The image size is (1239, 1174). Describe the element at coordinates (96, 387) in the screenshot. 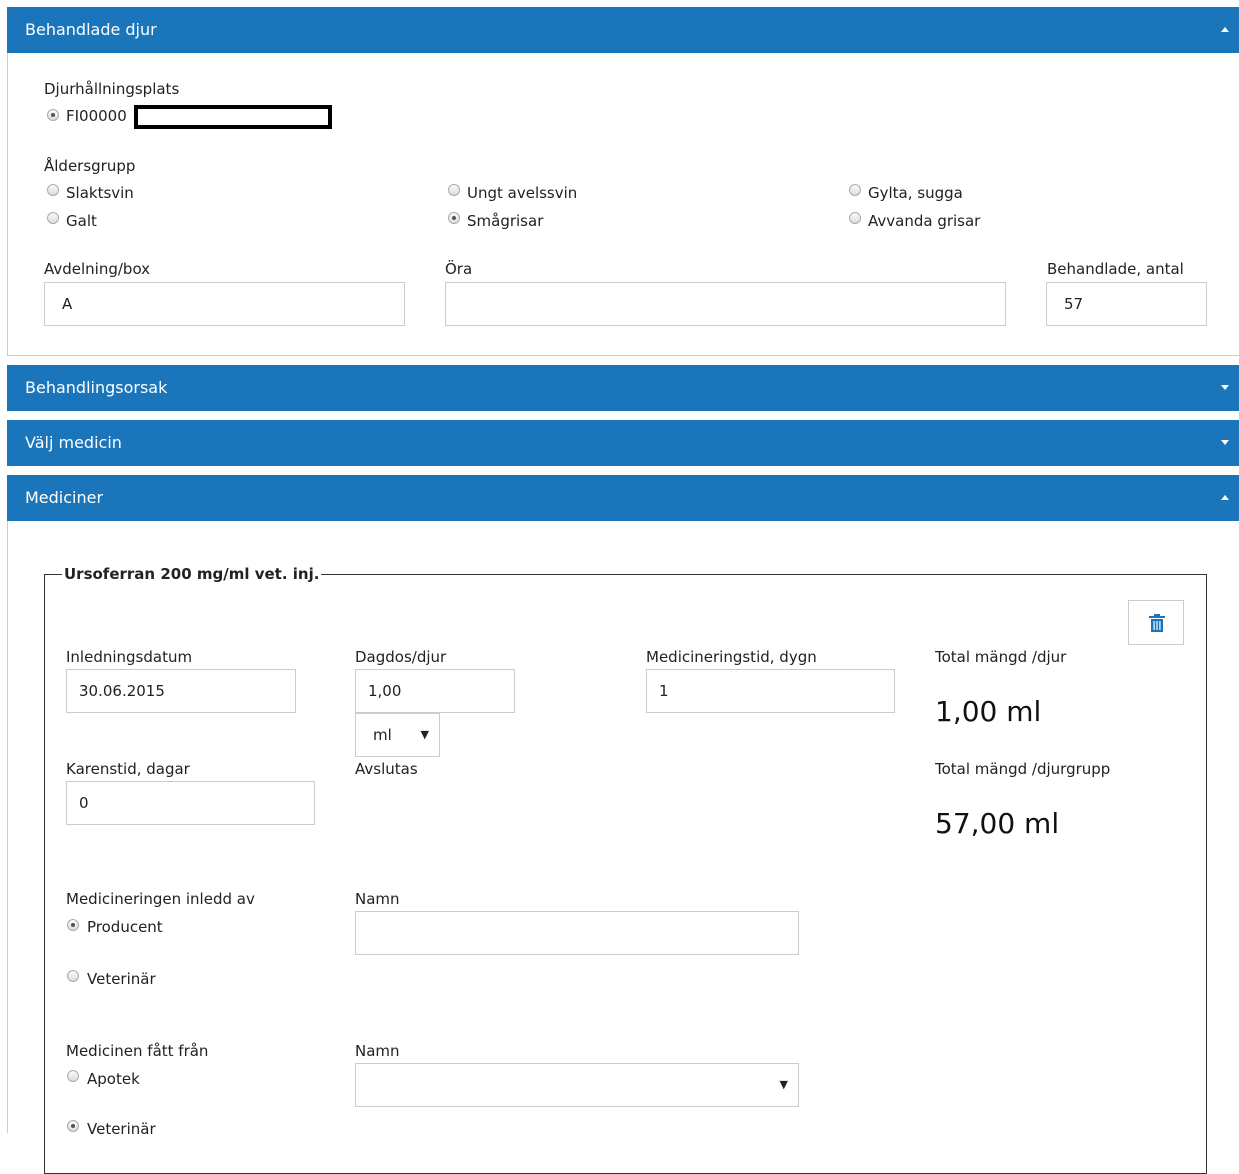

I see `panel-title: Behandlingsorsak` at that location.